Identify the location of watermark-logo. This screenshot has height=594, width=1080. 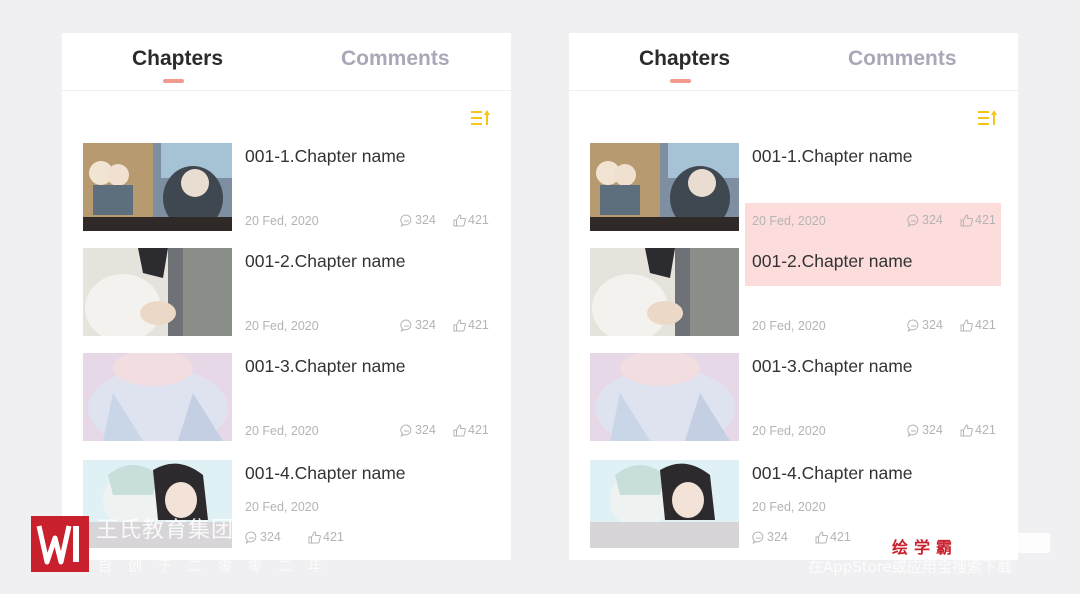
(60, 544).